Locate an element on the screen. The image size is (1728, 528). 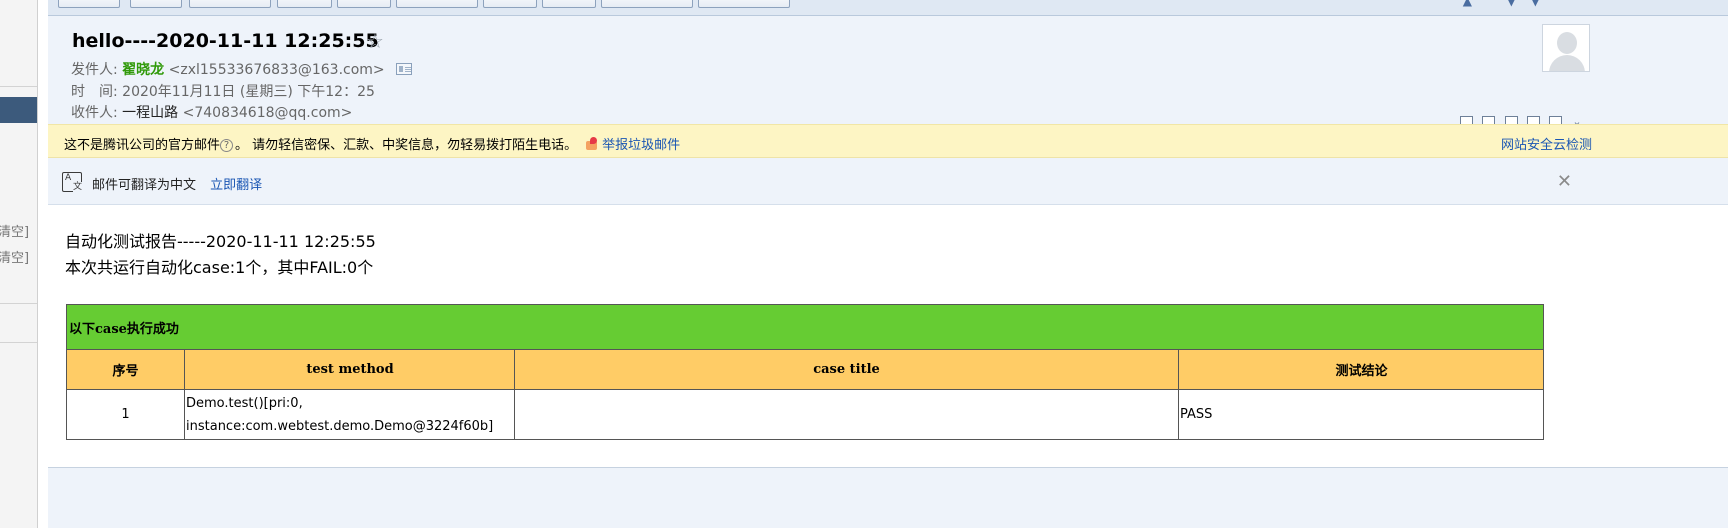
translation-bar: 邮件可翻译为中文 立即翻译 ✕ is located at coordinates (888, 181).